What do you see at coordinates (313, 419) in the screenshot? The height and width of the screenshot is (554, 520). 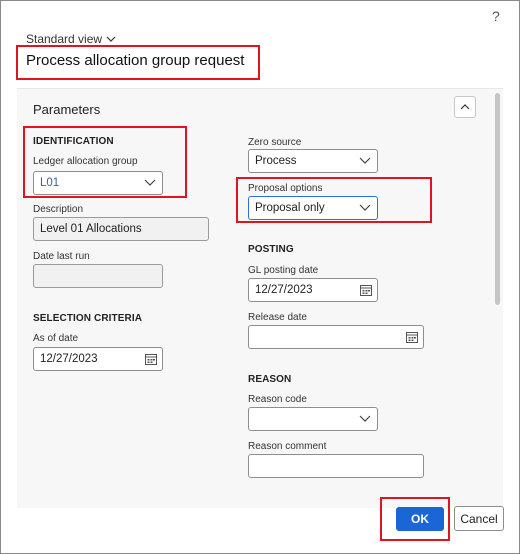 I see `reason-code-select` at bounding box center [313, 419].